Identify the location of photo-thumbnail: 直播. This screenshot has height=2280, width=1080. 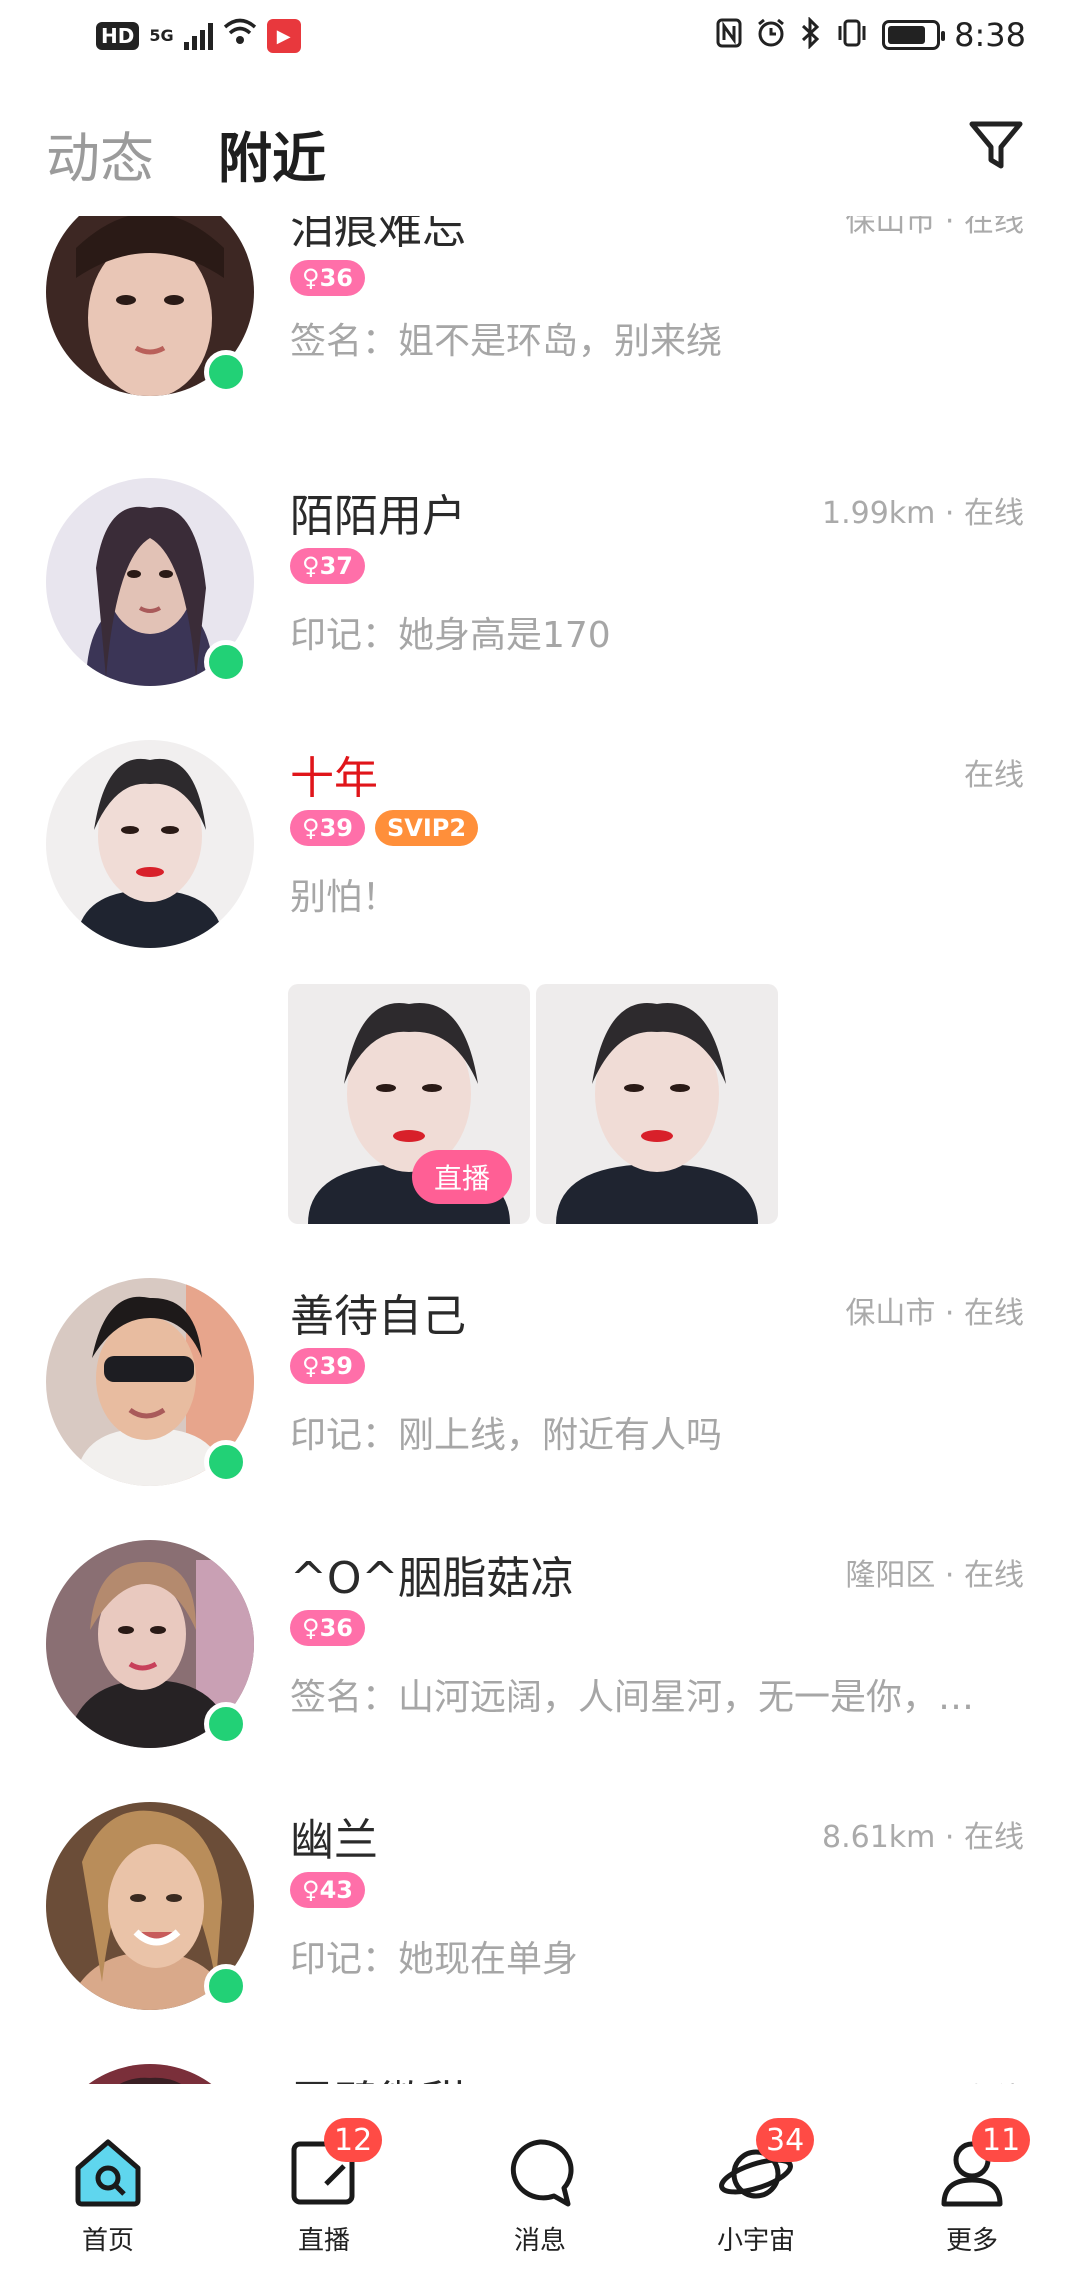
(409, 1104).